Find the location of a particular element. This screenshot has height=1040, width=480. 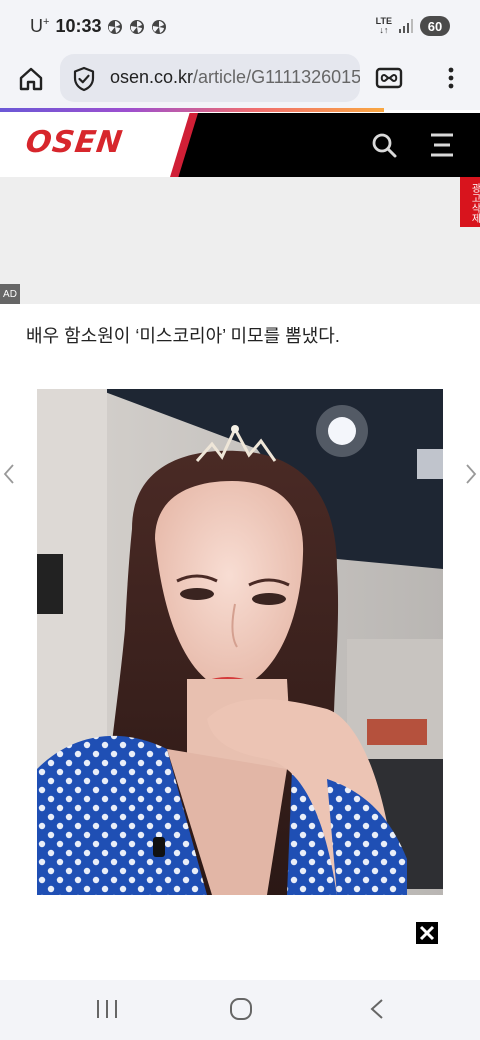

carrier-text: U is located at coordinates (36, 26).